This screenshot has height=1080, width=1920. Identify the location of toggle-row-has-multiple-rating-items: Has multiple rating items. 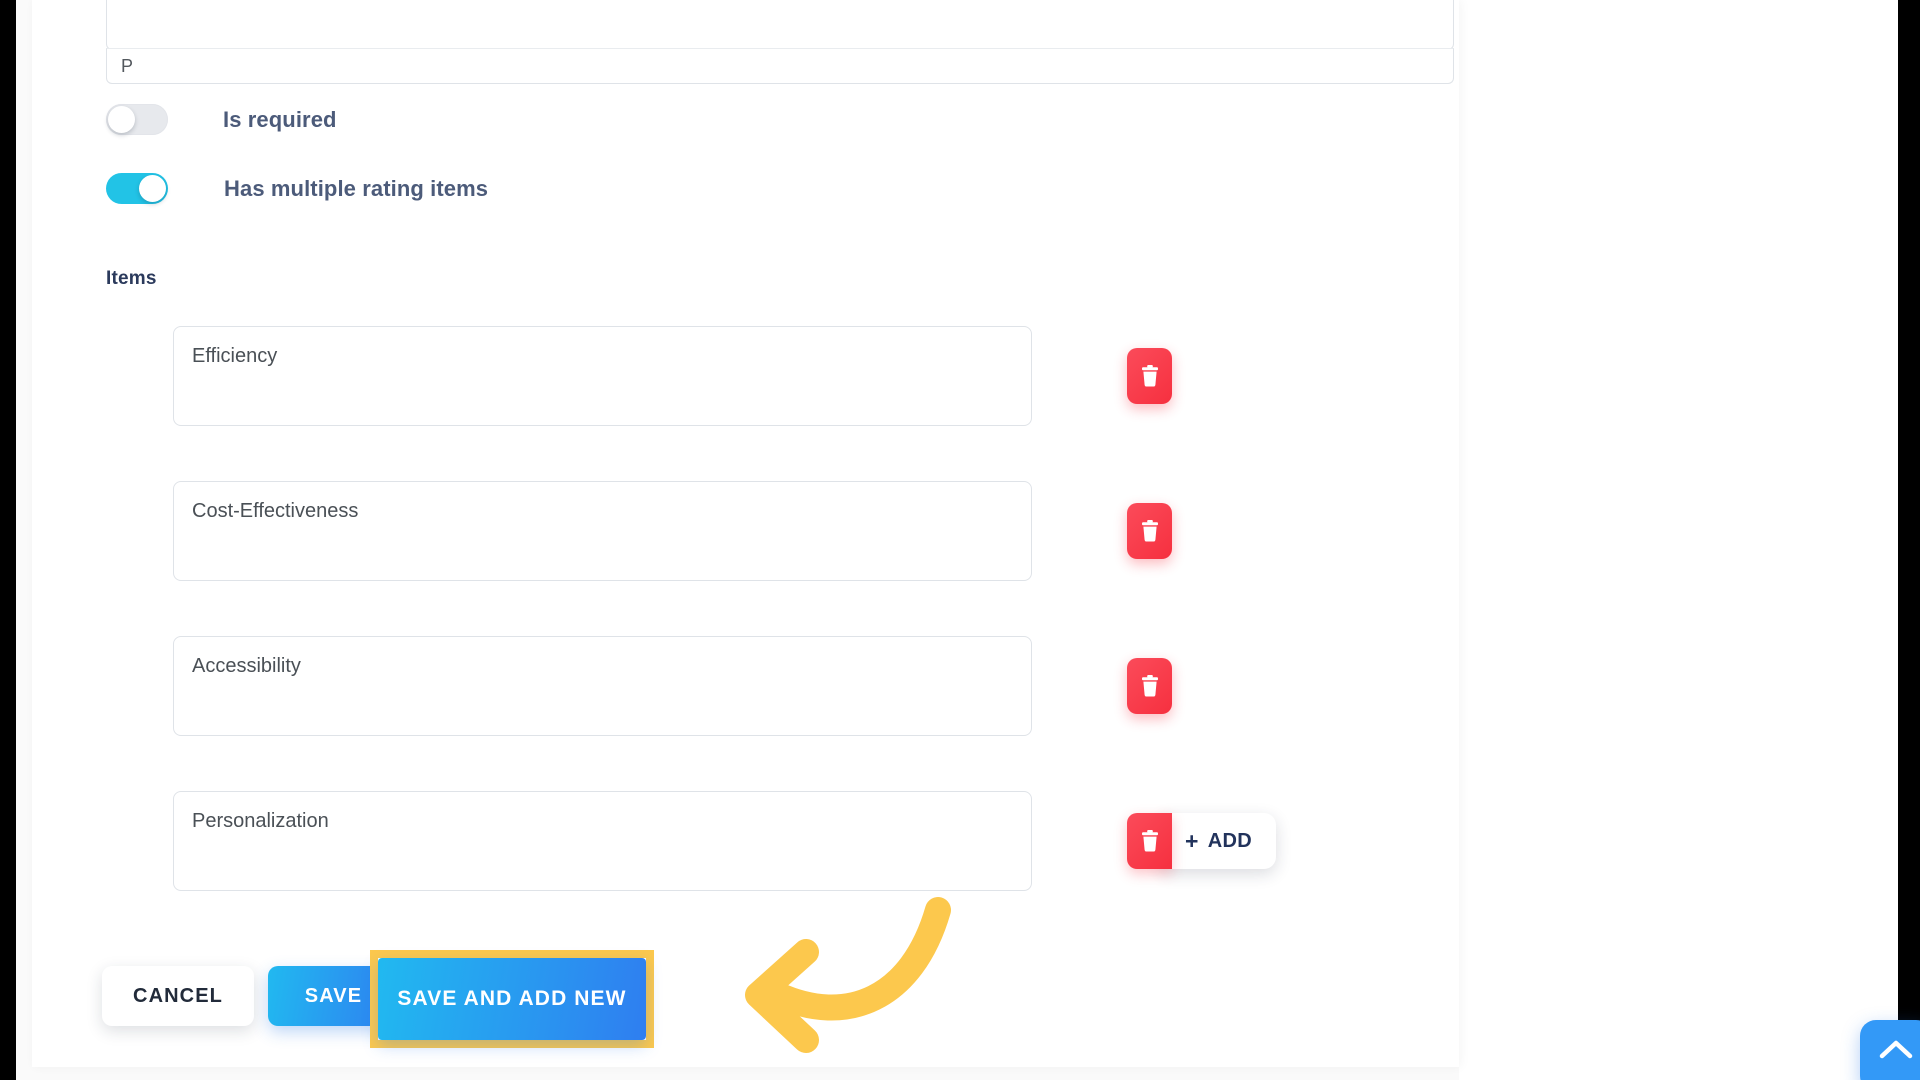
(297, 188).